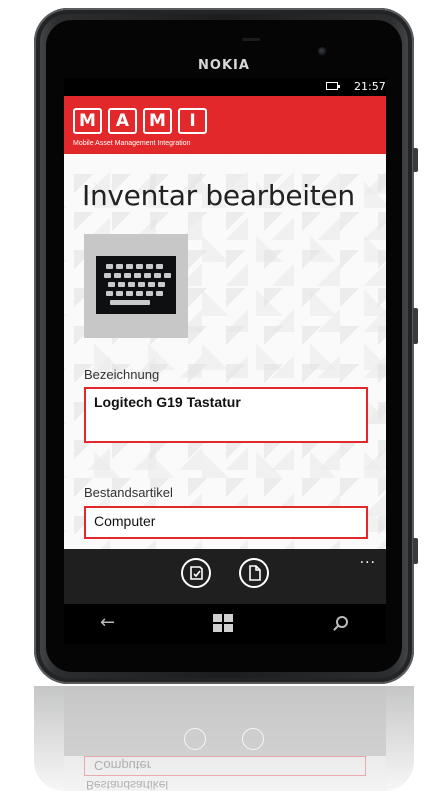 Image resolution: width=446 pixels, height=791 pixels. I want to click on reflection-field-label: Bestandsartikel, so click(127, 784).